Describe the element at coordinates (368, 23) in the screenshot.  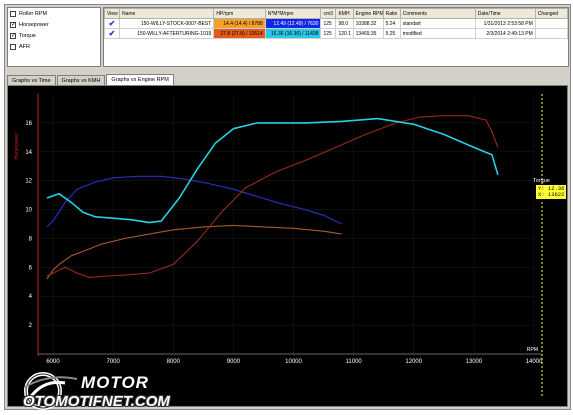
I see `rpm-cell: 10388.32` at that location.